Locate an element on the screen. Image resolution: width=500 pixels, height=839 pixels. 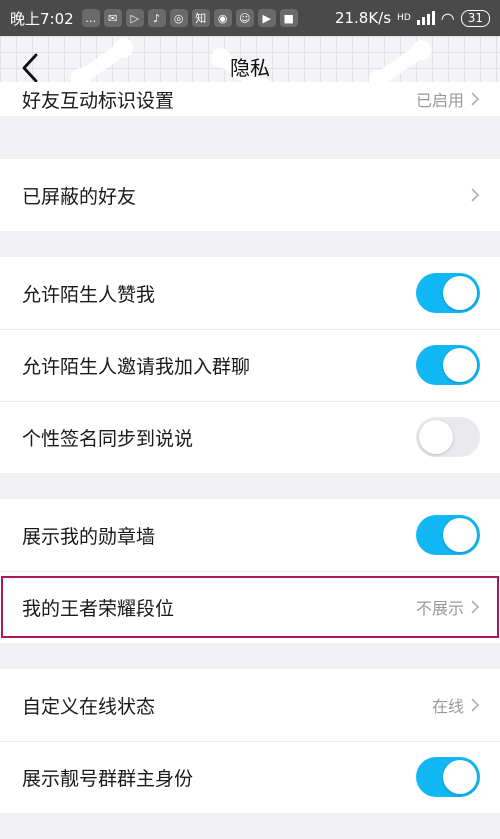
mail-icon: ✉ is located at coordinates (112, 18).